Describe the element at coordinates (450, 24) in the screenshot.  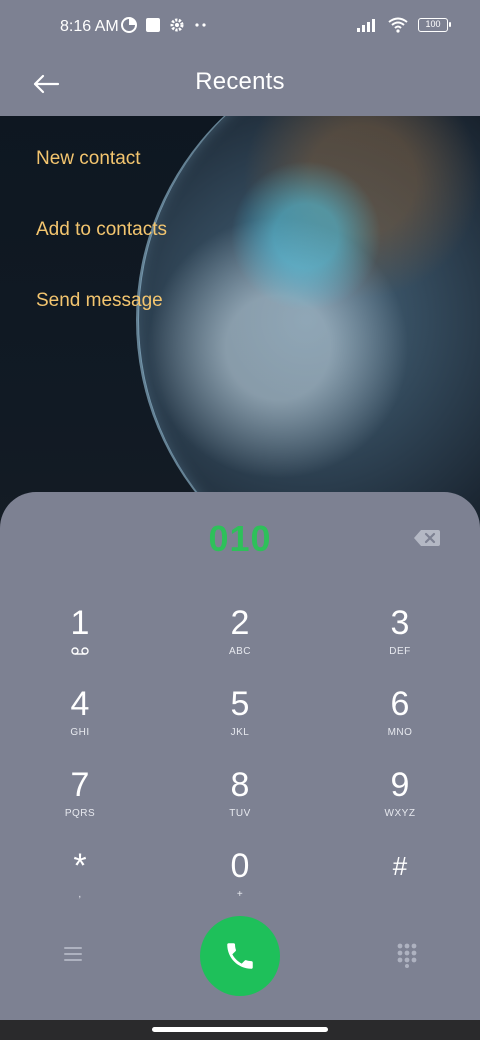
I see `battery-tip` at that location.